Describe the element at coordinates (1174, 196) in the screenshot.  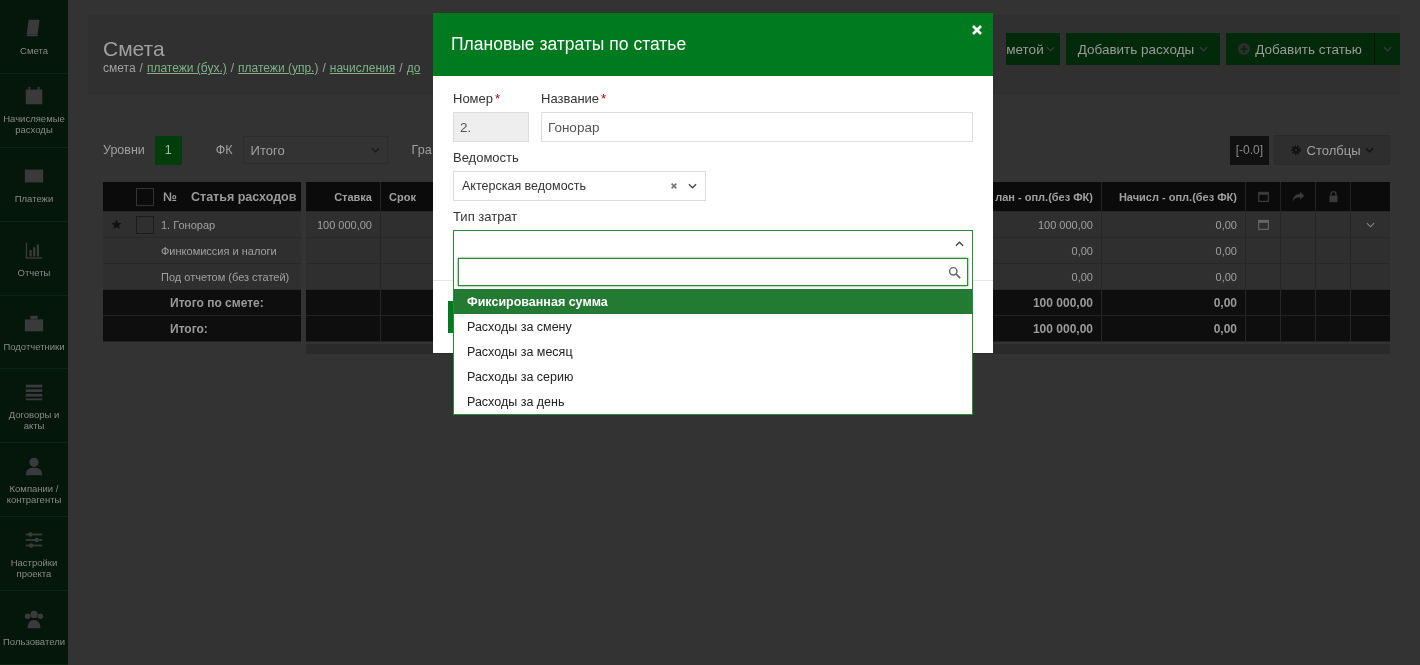
I see `column-header: Начисл - опл.(без ФК)` at that location.